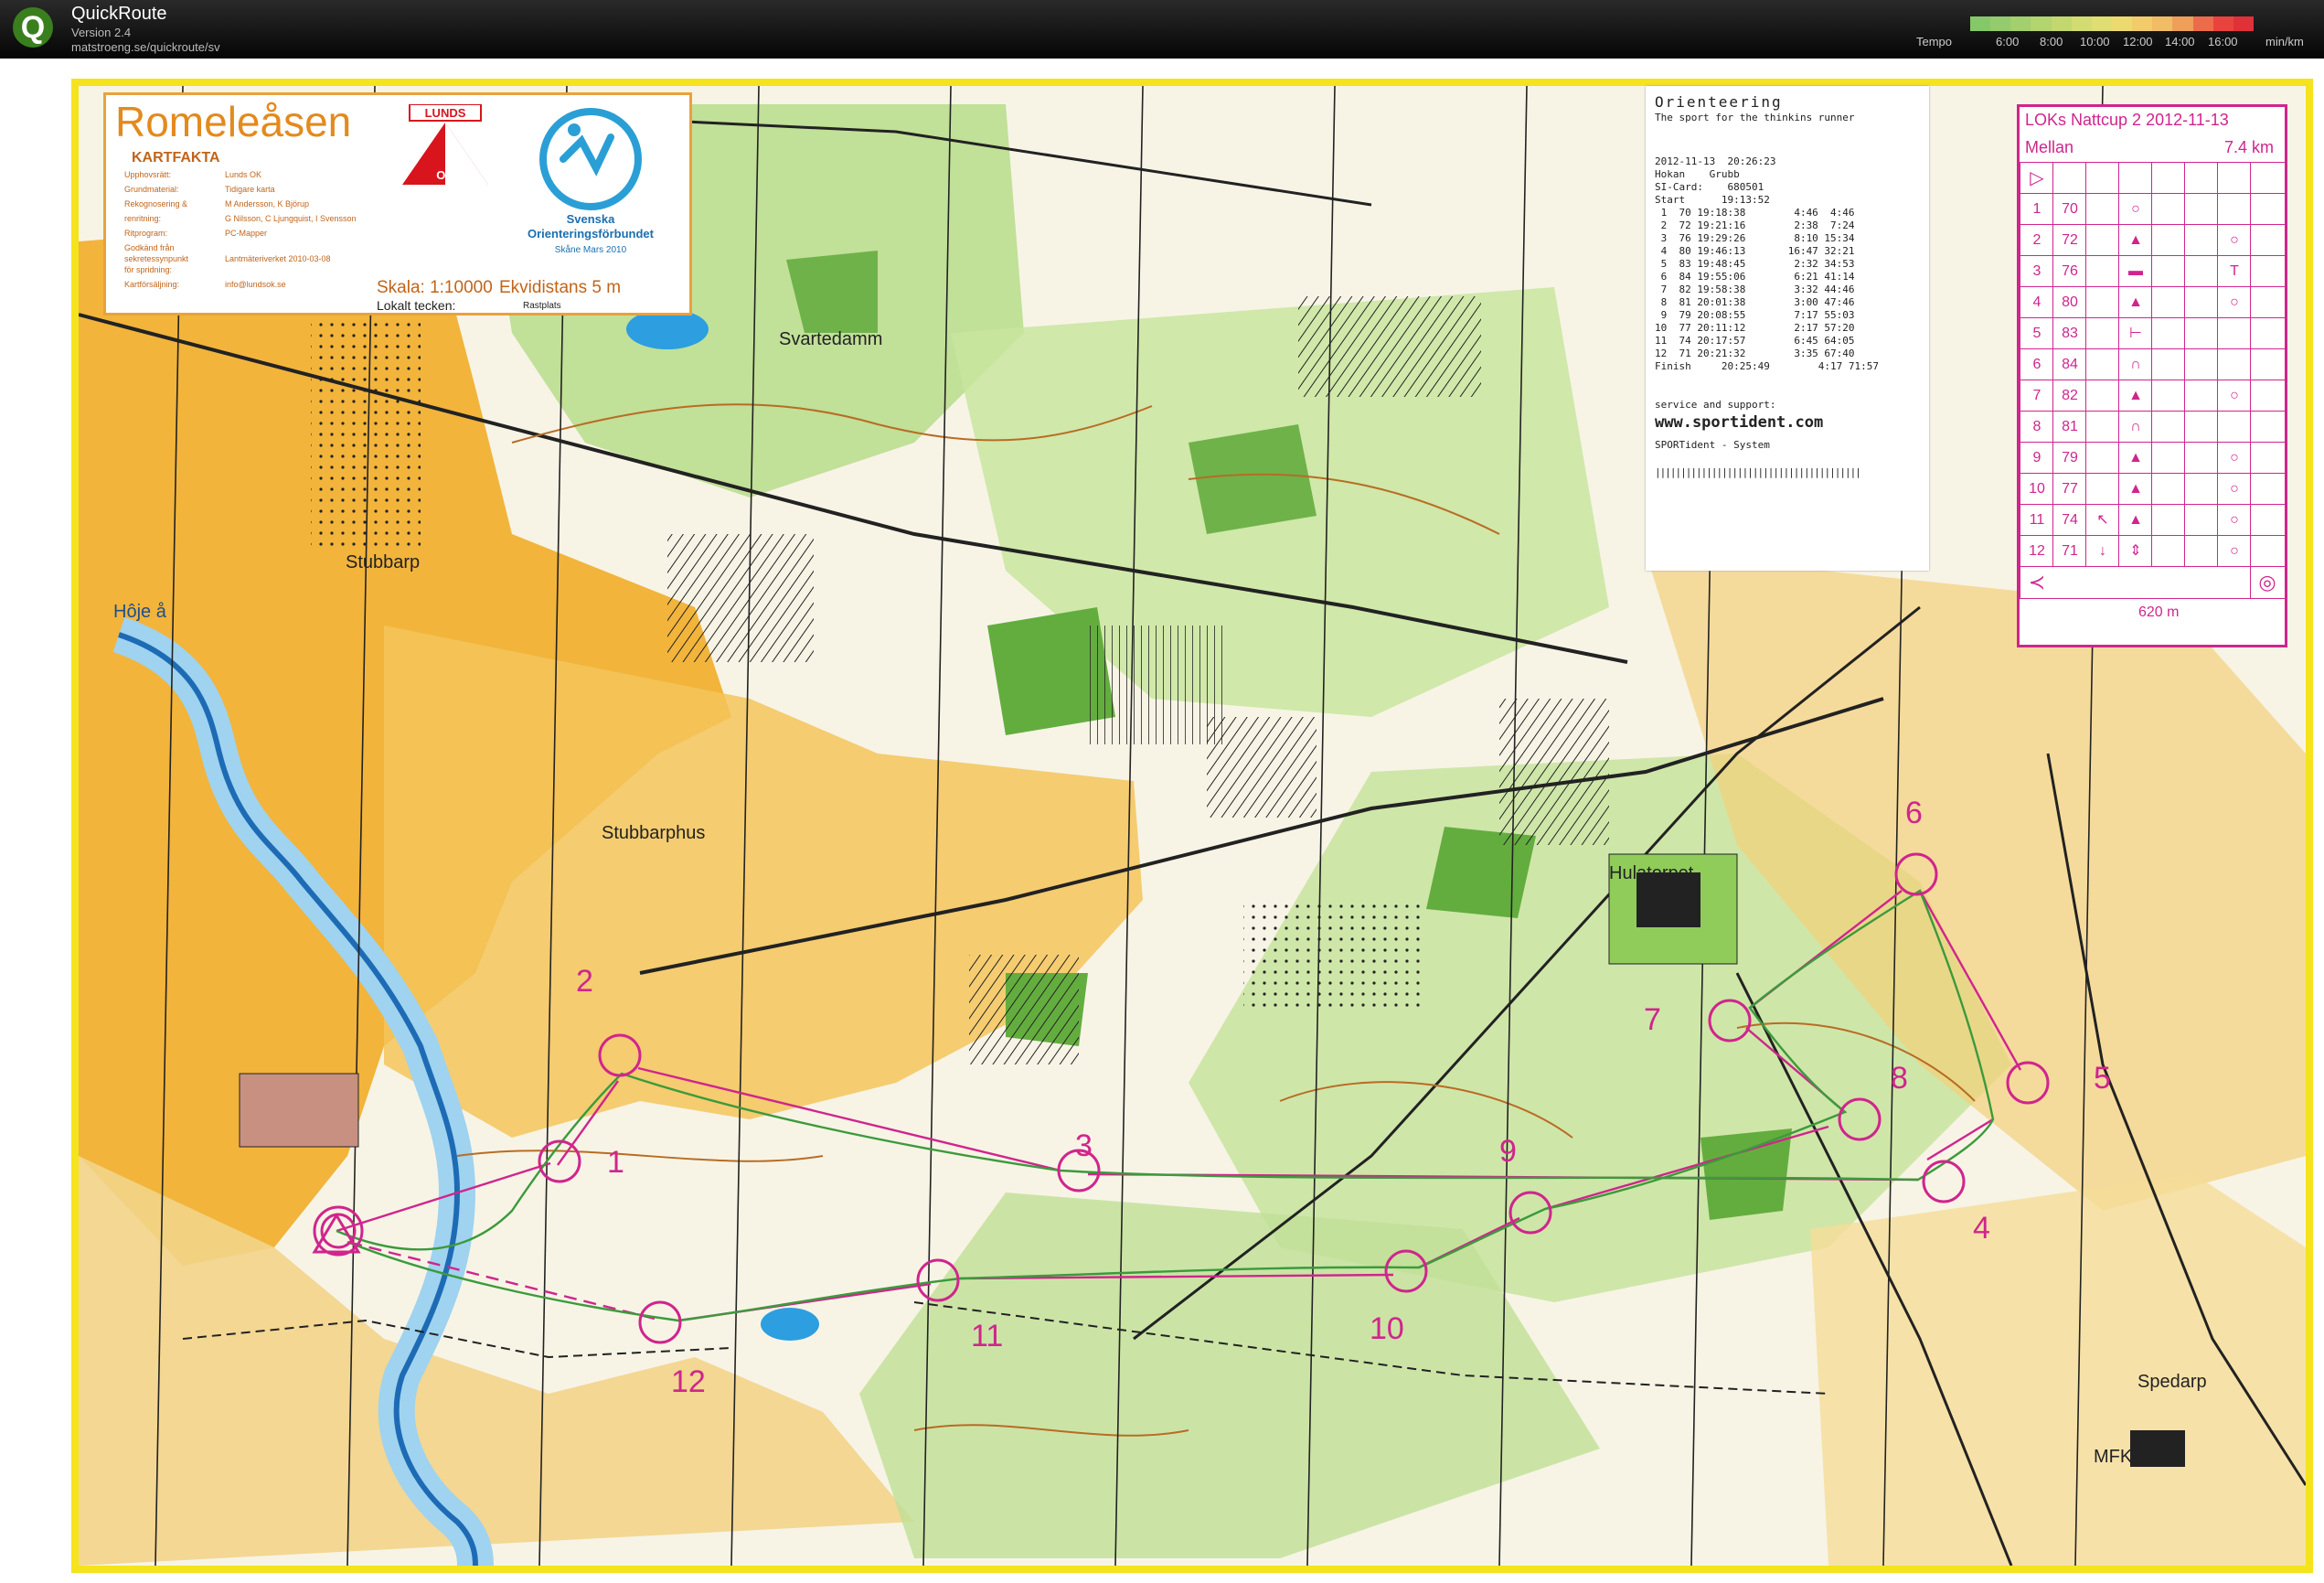 The height and width of the screenshot is (1583, 2324). I want to click on receipt-split: 1 70 19:18:38 4:46 4:46, so click(1755, 213).